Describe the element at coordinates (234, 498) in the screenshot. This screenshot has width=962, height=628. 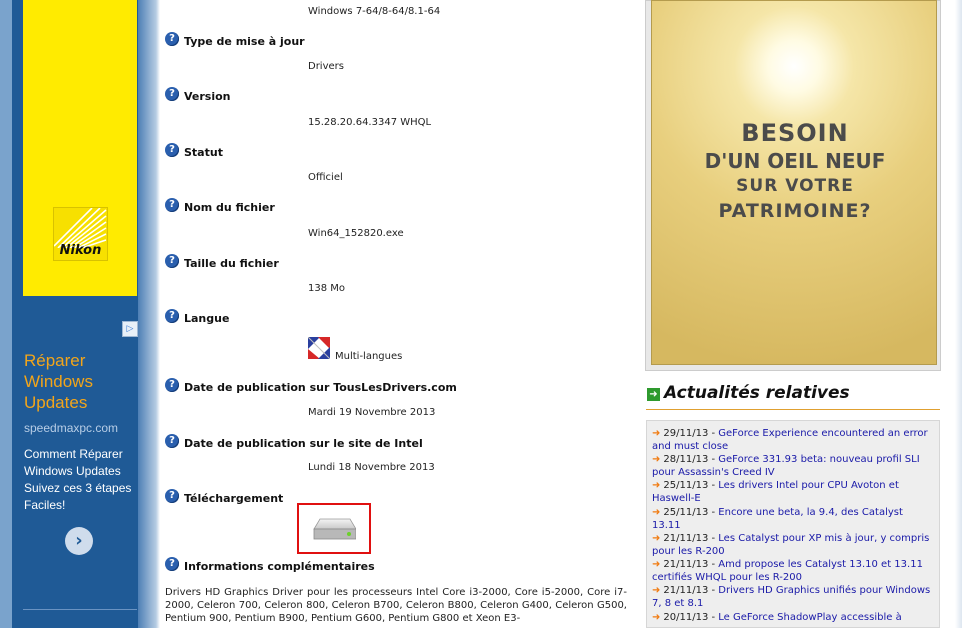
I see `field-label-download: Téléchargement` at that location.